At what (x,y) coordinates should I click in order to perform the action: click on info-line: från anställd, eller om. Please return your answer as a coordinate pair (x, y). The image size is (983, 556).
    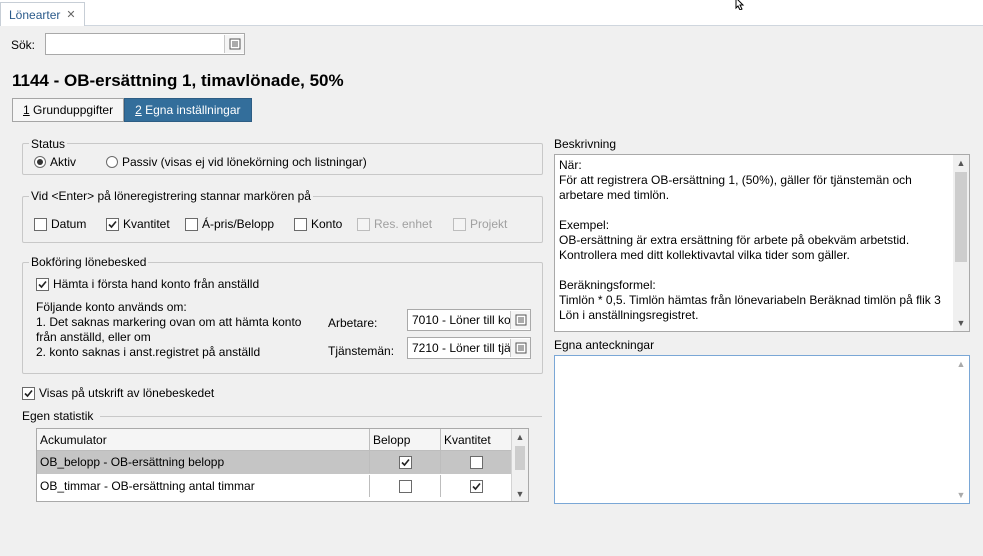
    Looking at the image, I should click on (93, 337).